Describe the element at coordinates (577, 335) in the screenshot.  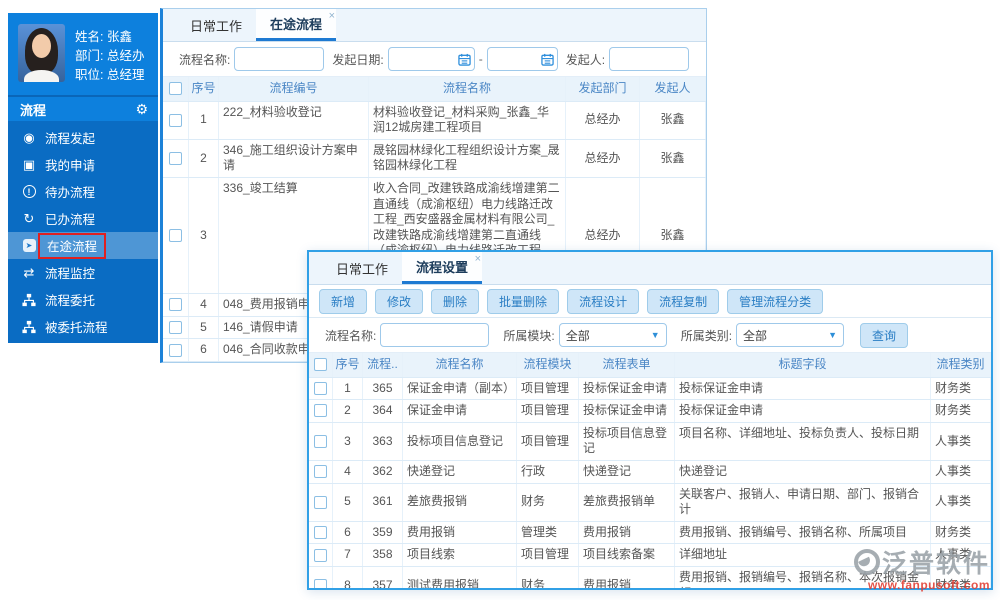
I see `module-select-value: 全部` at that location.